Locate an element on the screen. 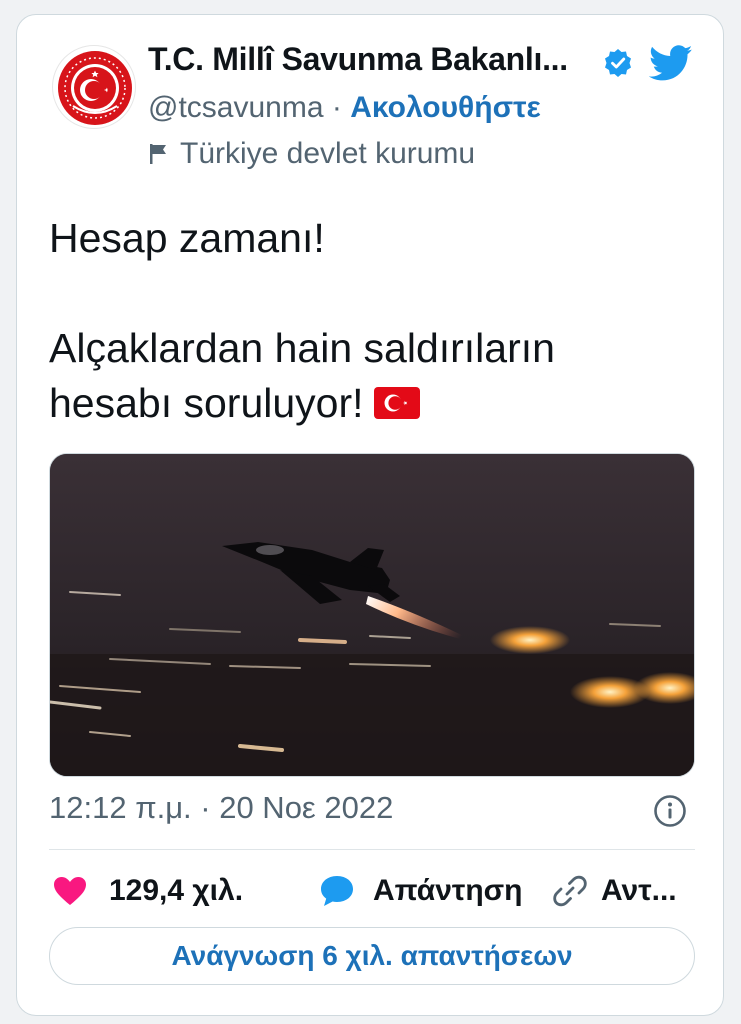  ministry-emblem-icon is located at coordinates (95, 88).